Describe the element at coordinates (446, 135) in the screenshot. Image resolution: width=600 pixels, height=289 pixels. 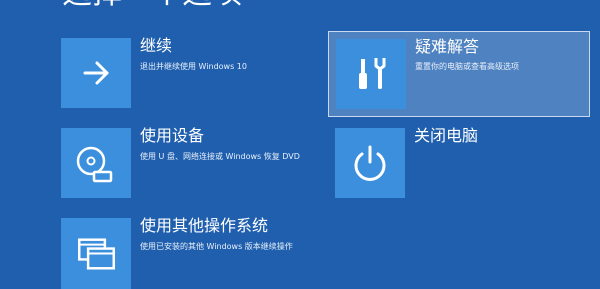
I see `shutdown-title: 关闭电脑` at that location.